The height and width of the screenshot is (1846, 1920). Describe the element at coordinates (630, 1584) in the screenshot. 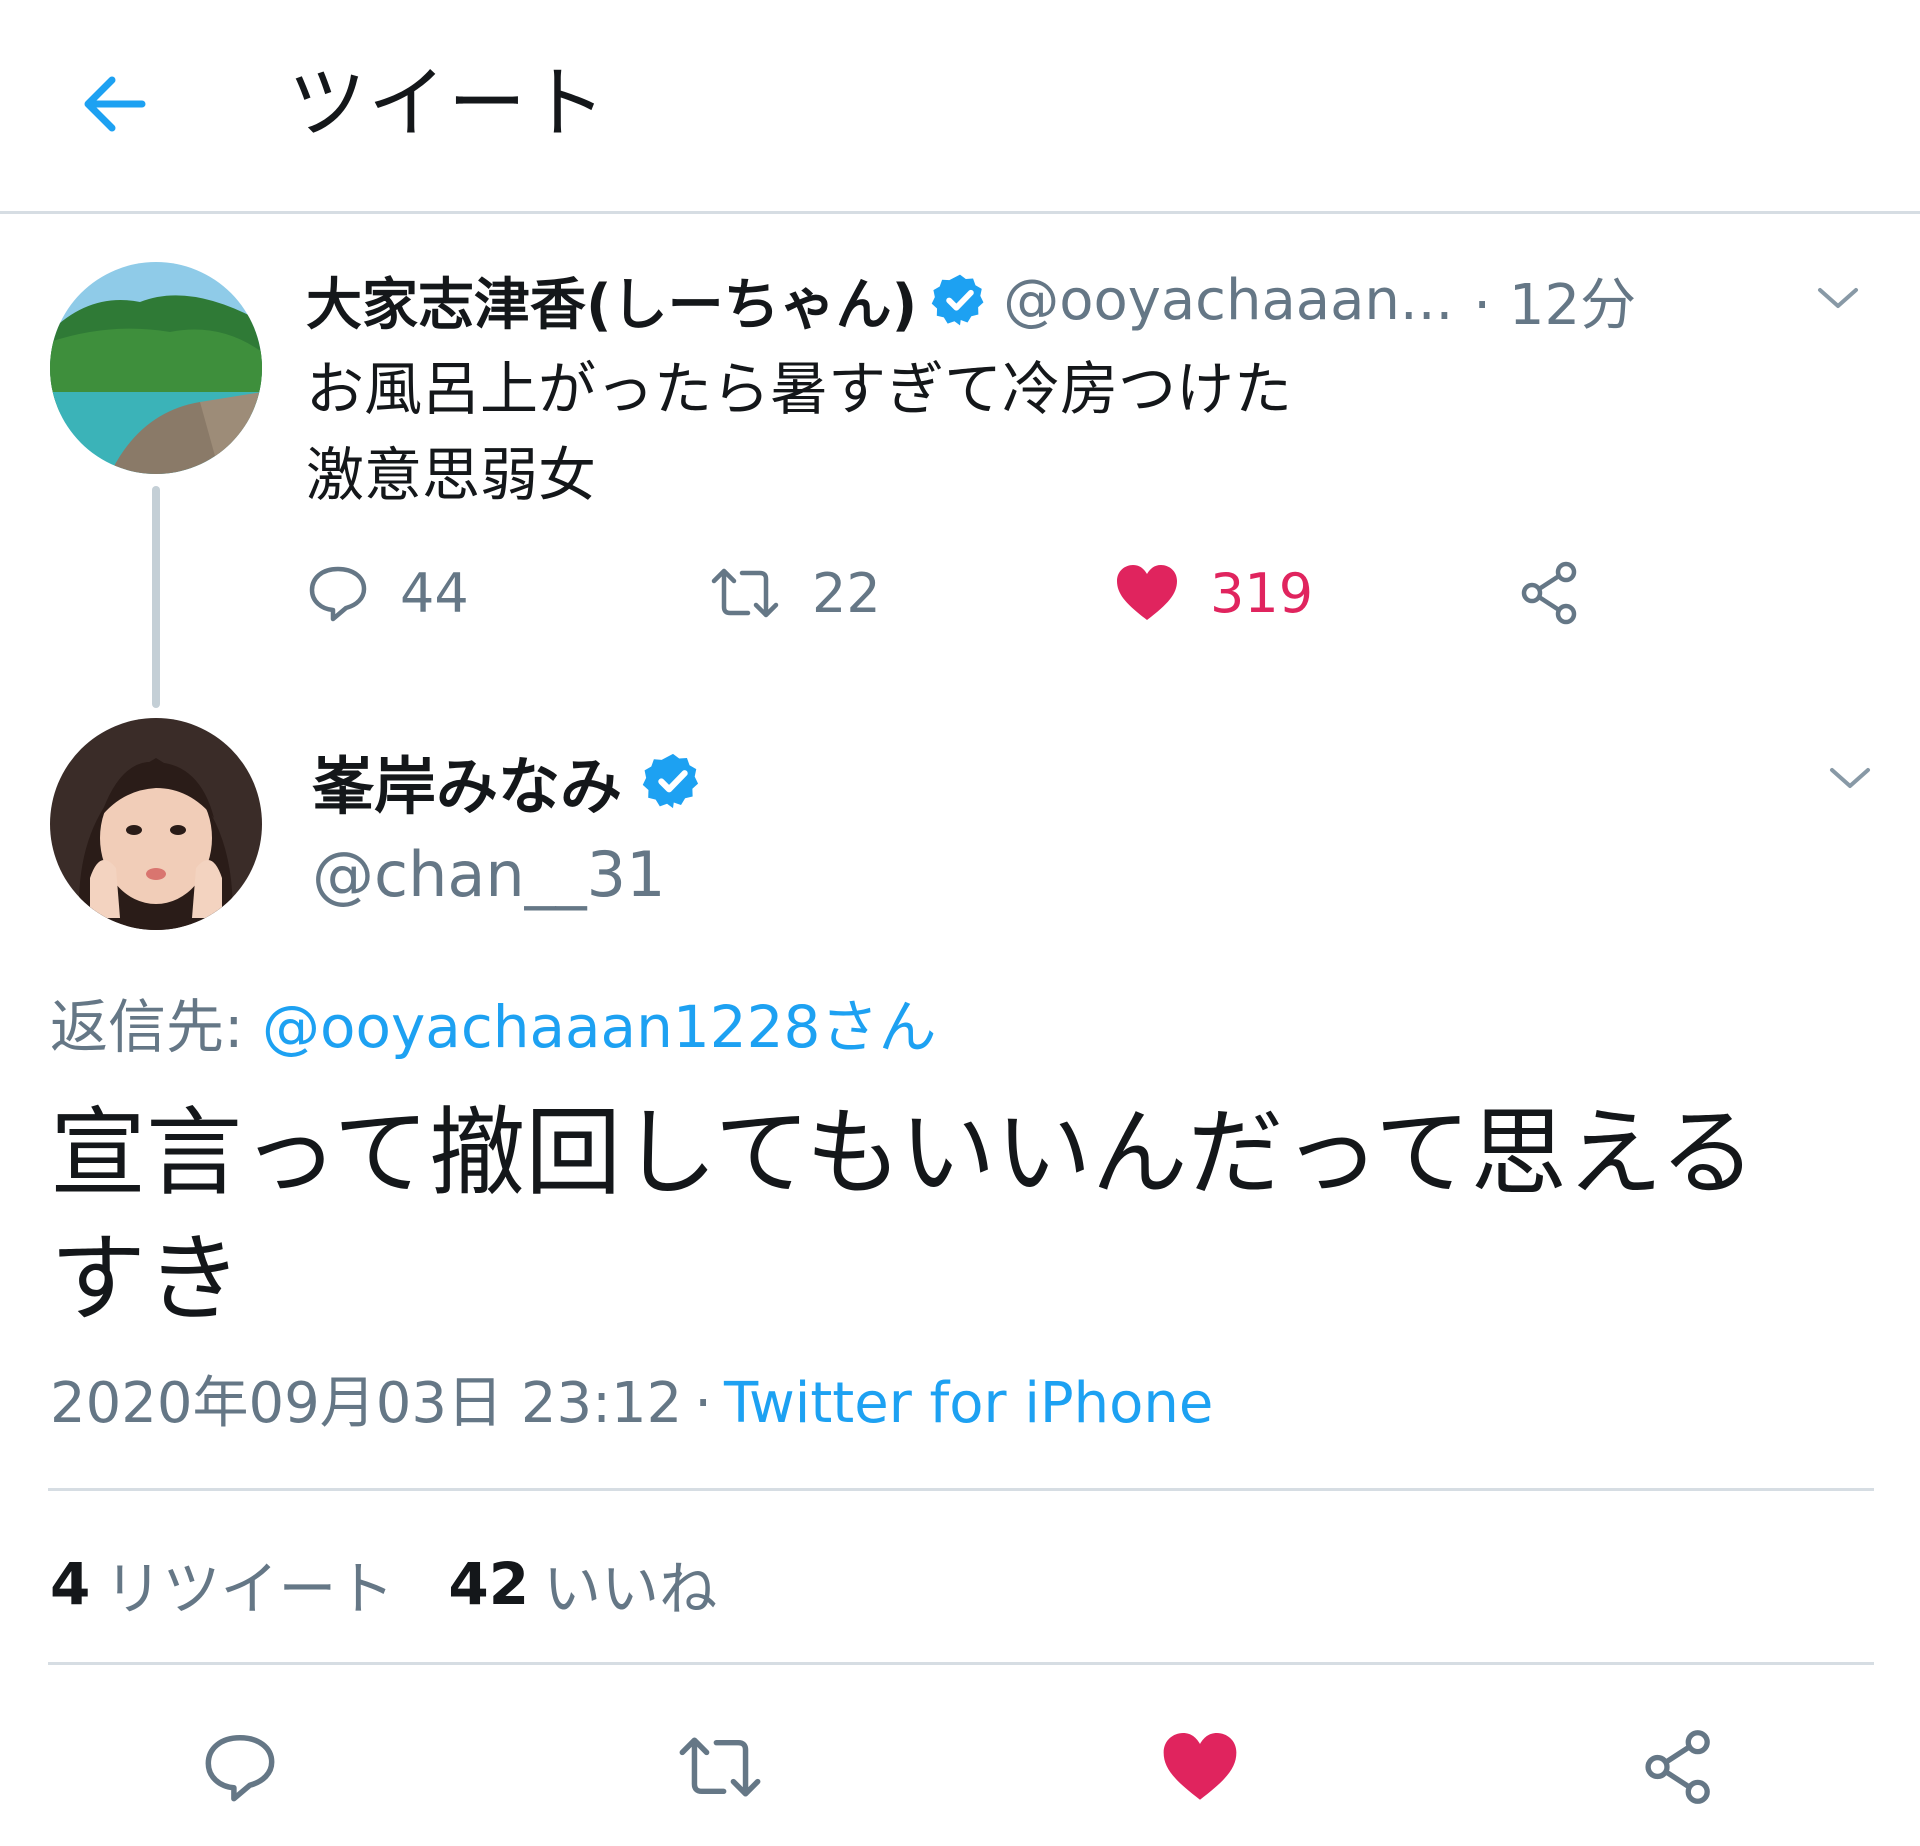

I see `like-total-label: いいね` at that location.